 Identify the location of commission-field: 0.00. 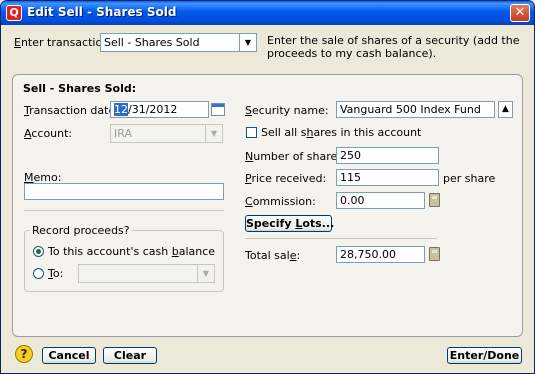
(380, 200).